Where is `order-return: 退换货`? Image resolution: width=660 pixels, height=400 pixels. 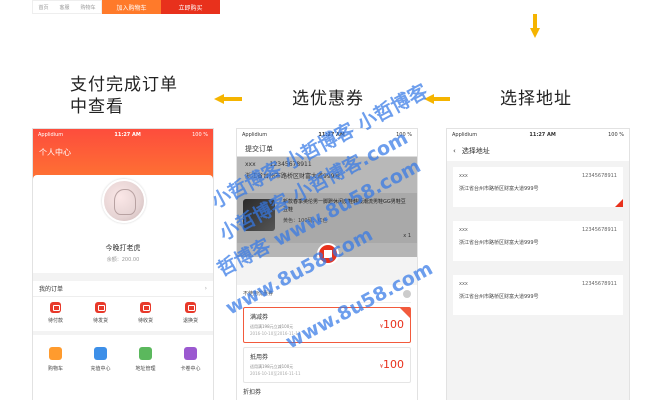
order-return: 退换货 is located at coordinates (191, 313).